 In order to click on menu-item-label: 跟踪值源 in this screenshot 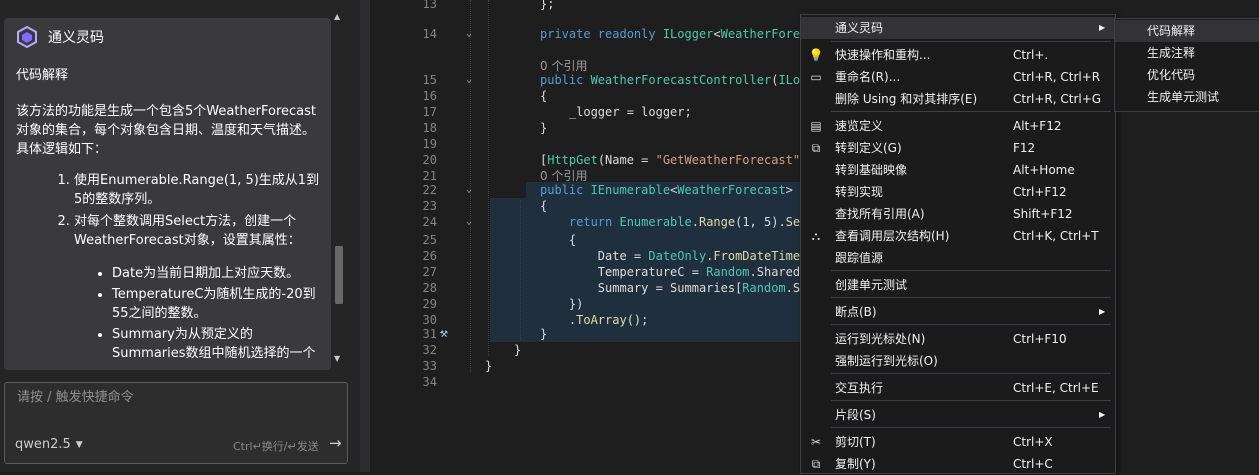, I will do `click(859, 258)`.